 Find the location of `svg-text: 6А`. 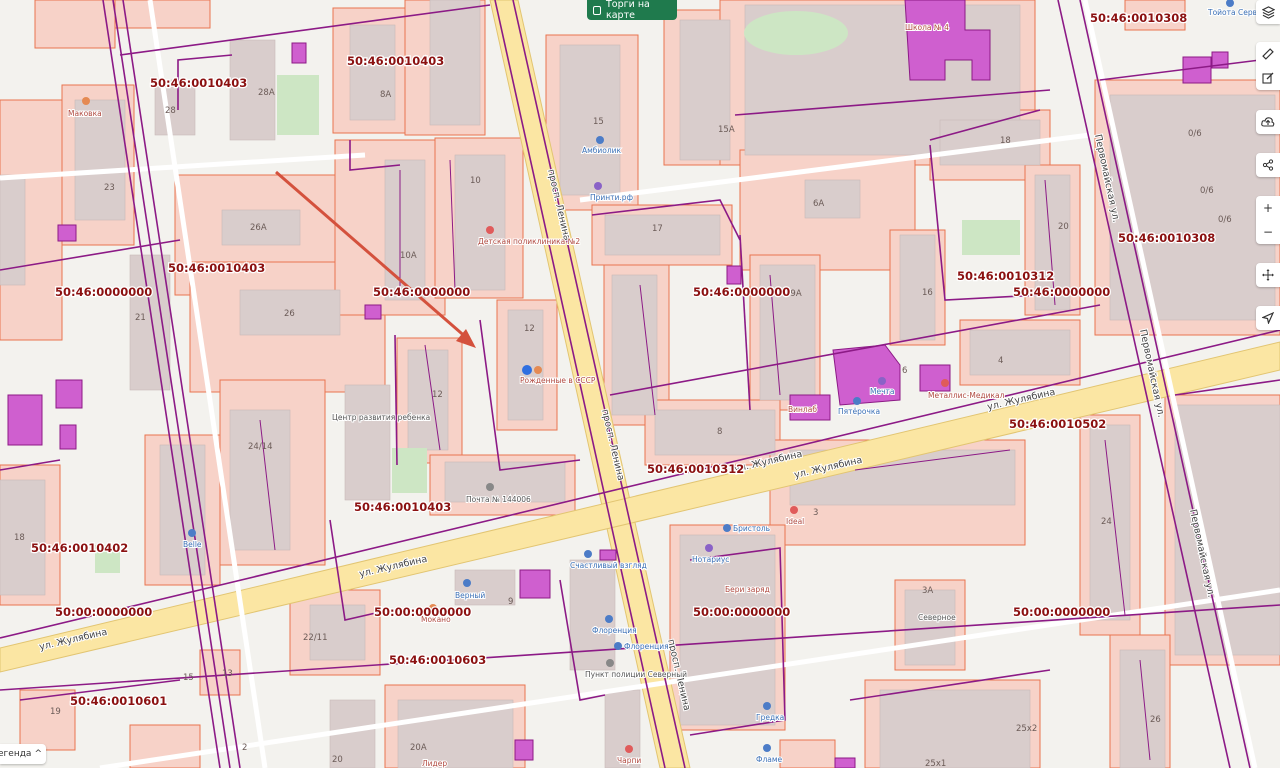

svg-text: 6А is located at coordinates (818, 204).